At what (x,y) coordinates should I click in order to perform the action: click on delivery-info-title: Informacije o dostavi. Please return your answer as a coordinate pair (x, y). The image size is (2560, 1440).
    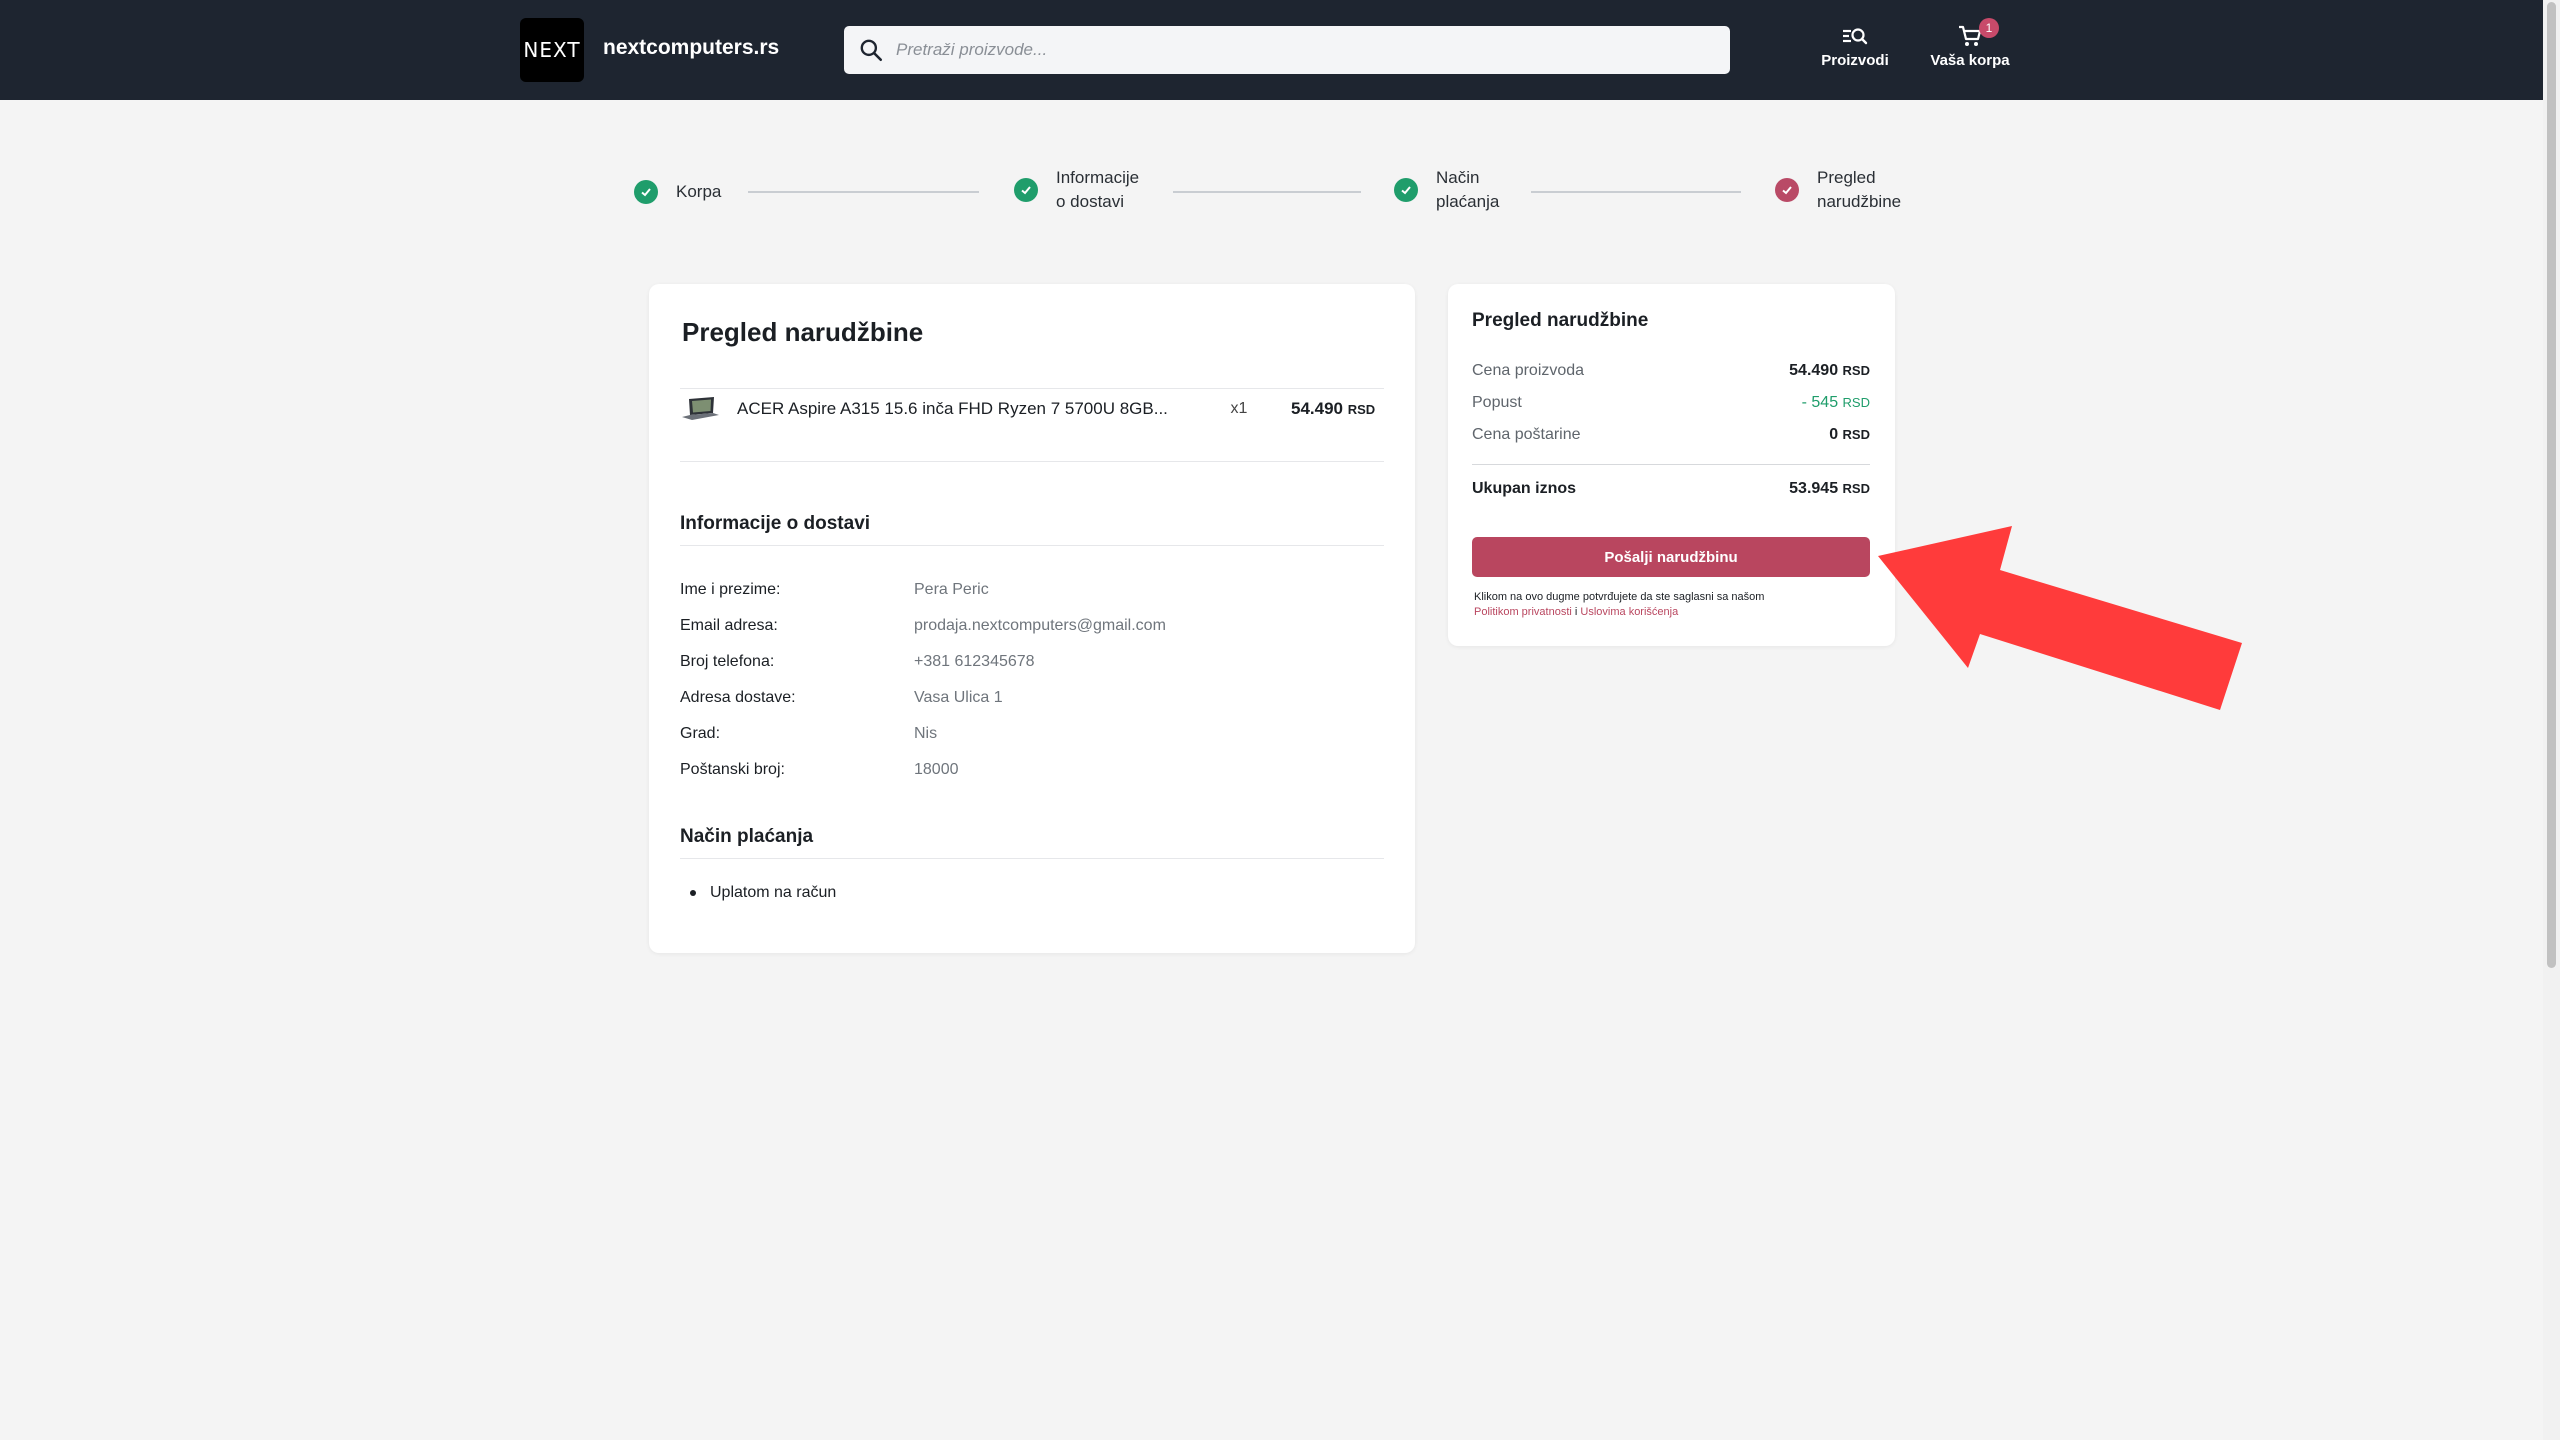
    Looking at the image, I should click on (775, 523).